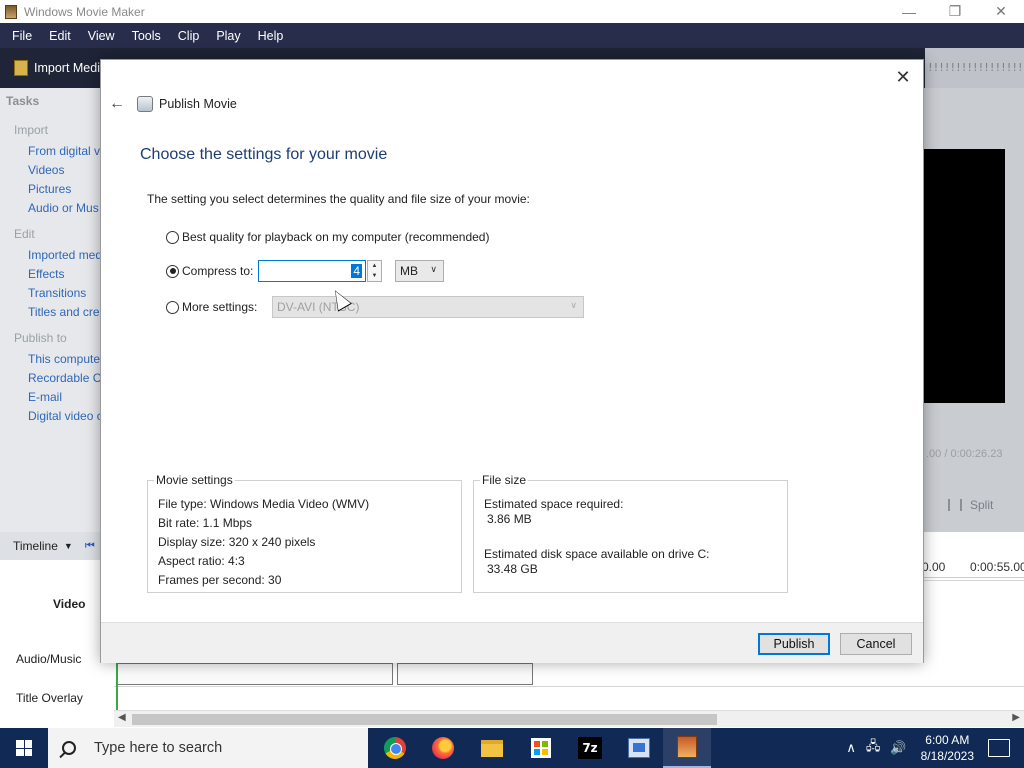 Image resolution: width=1024 pixels, height=768 pixels. I want to click on system-tray: ∧ 🖧 🔊 6:00 AM 8/18/2023, so click(935, 748).